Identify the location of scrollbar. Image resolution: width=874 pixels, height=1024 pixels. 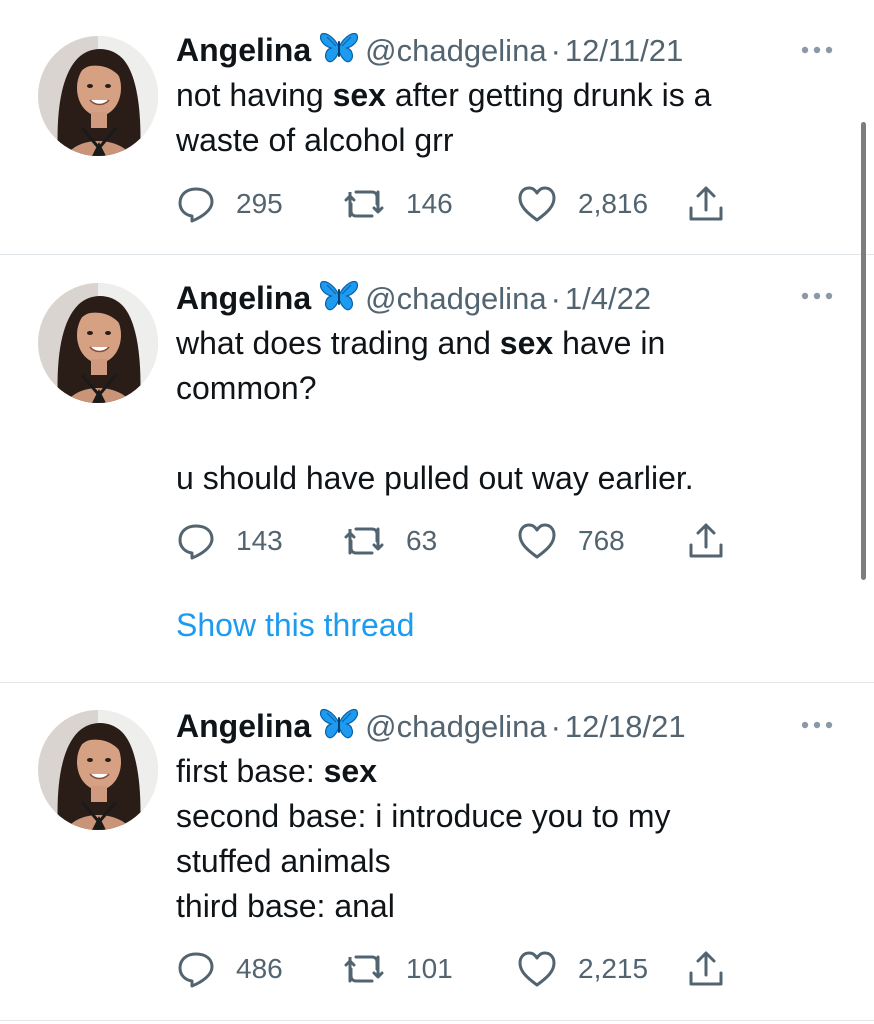
(863, 351).